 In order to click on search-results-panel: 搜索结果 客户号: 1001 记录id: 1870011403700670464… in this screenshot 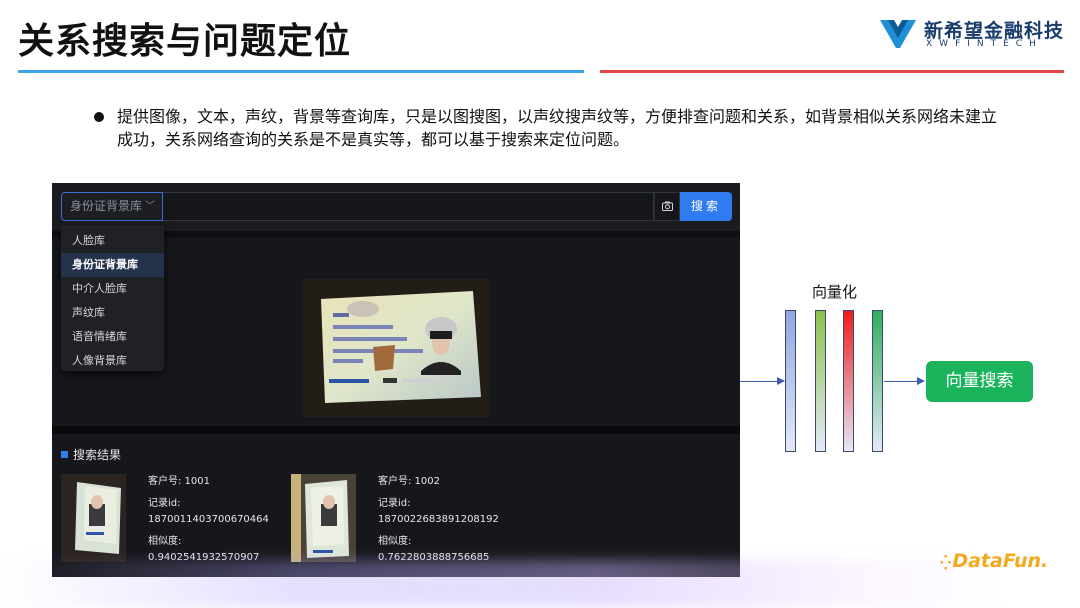, I will do `click(396, 505)`.